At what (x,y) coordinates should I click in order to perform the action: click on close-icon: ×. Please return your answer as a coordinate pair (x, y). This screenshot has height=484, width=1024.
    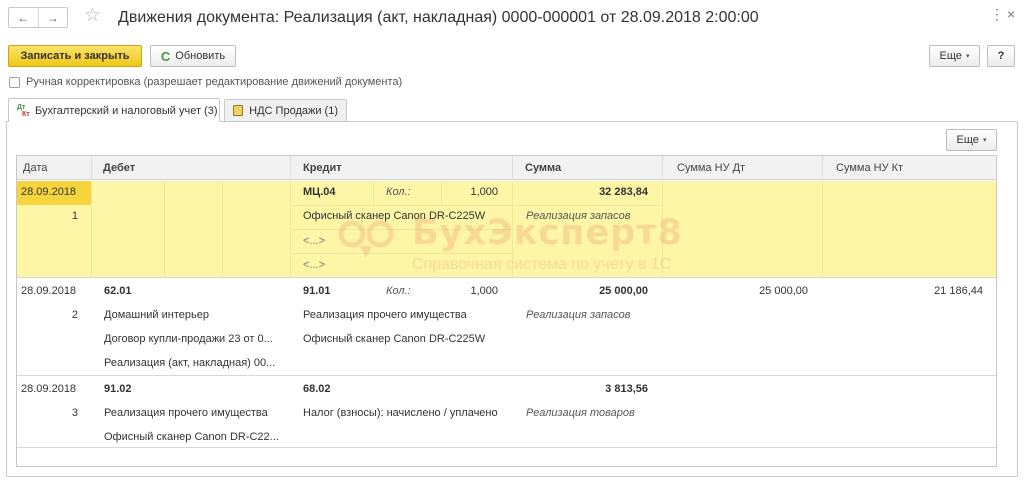
    Looking at the image, I should click on (1011, 14).